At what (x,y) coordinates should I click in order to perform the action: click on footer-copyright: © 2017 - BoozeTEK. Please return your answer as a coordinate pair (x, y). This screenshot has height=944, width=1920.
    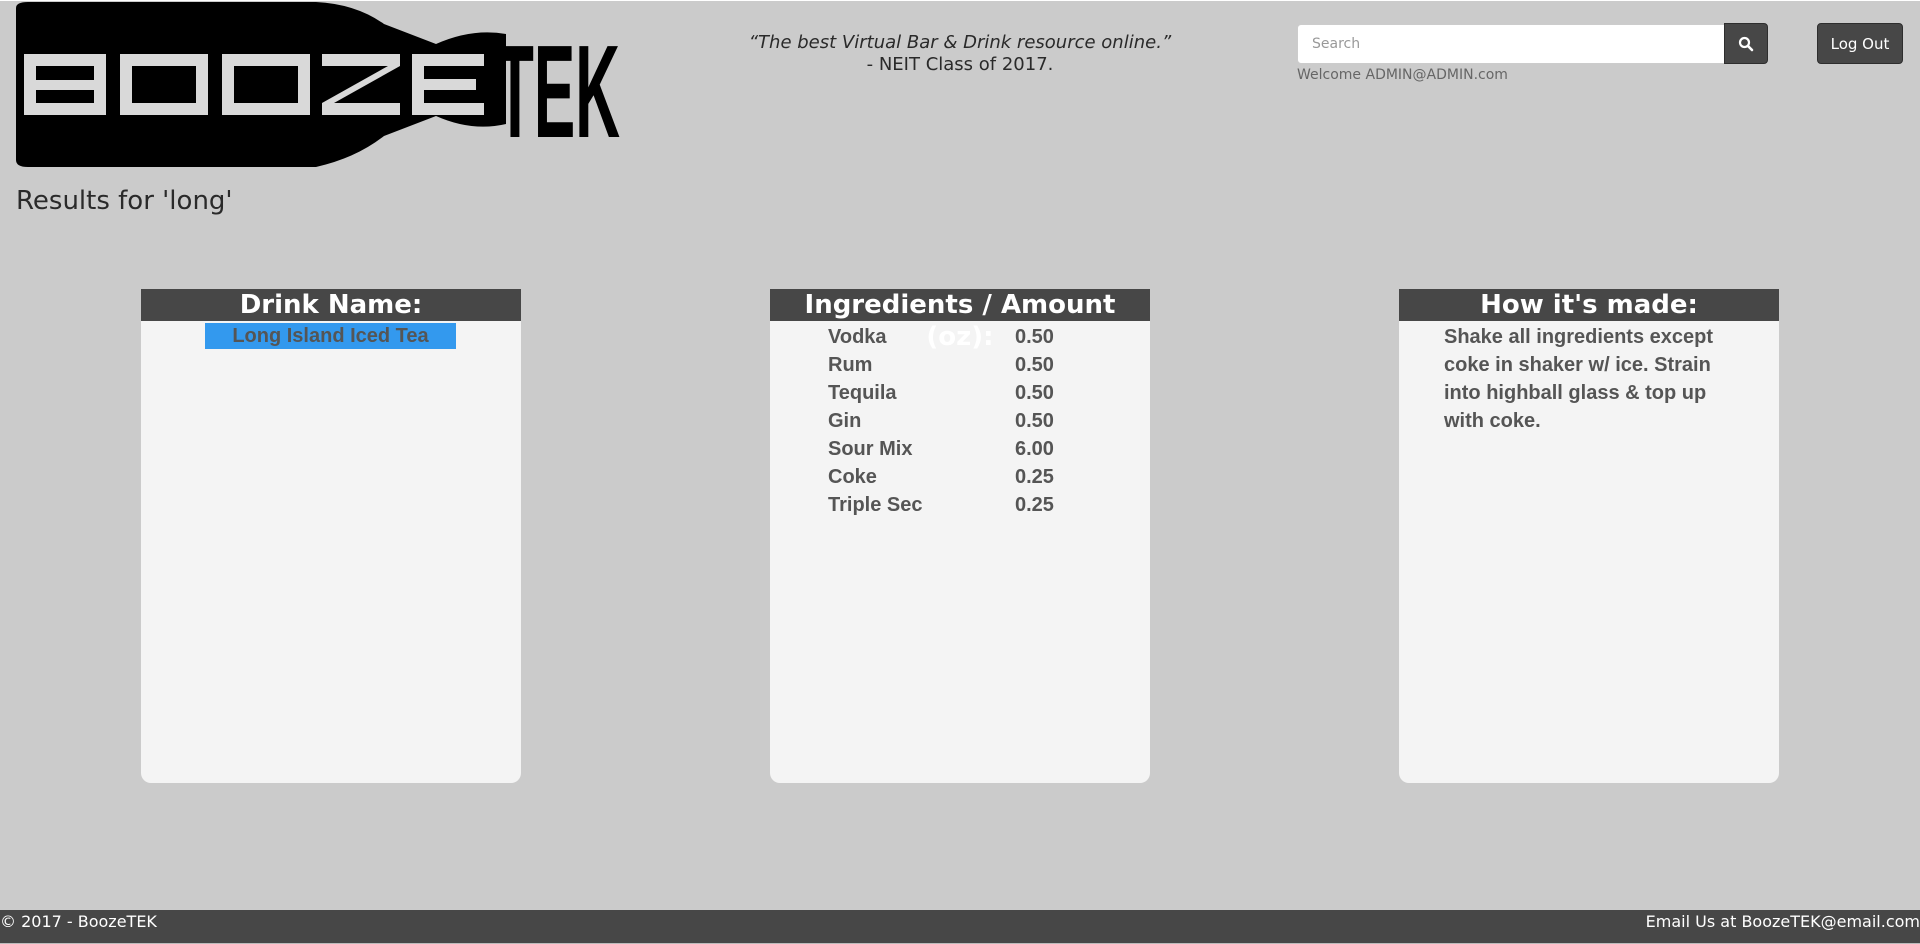
    Looking at the image, I should click on (78, 921).